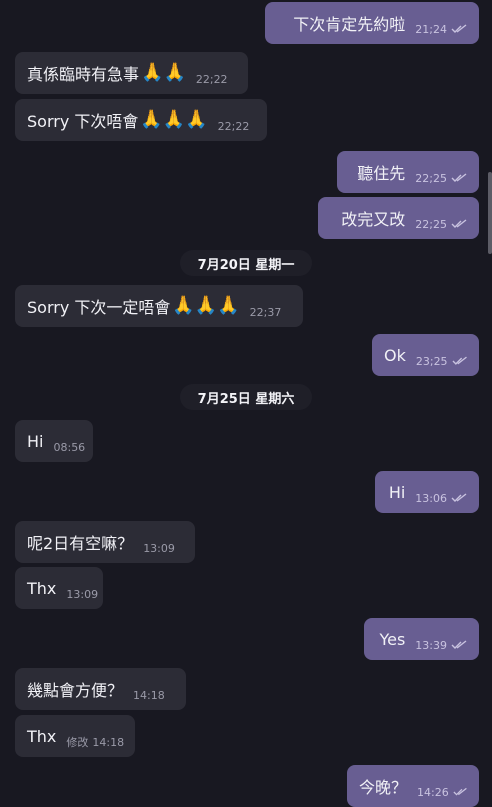  Describe the element at coordinates (265, 312) in the screenshot. I see `message-time: 22;37` at that location.